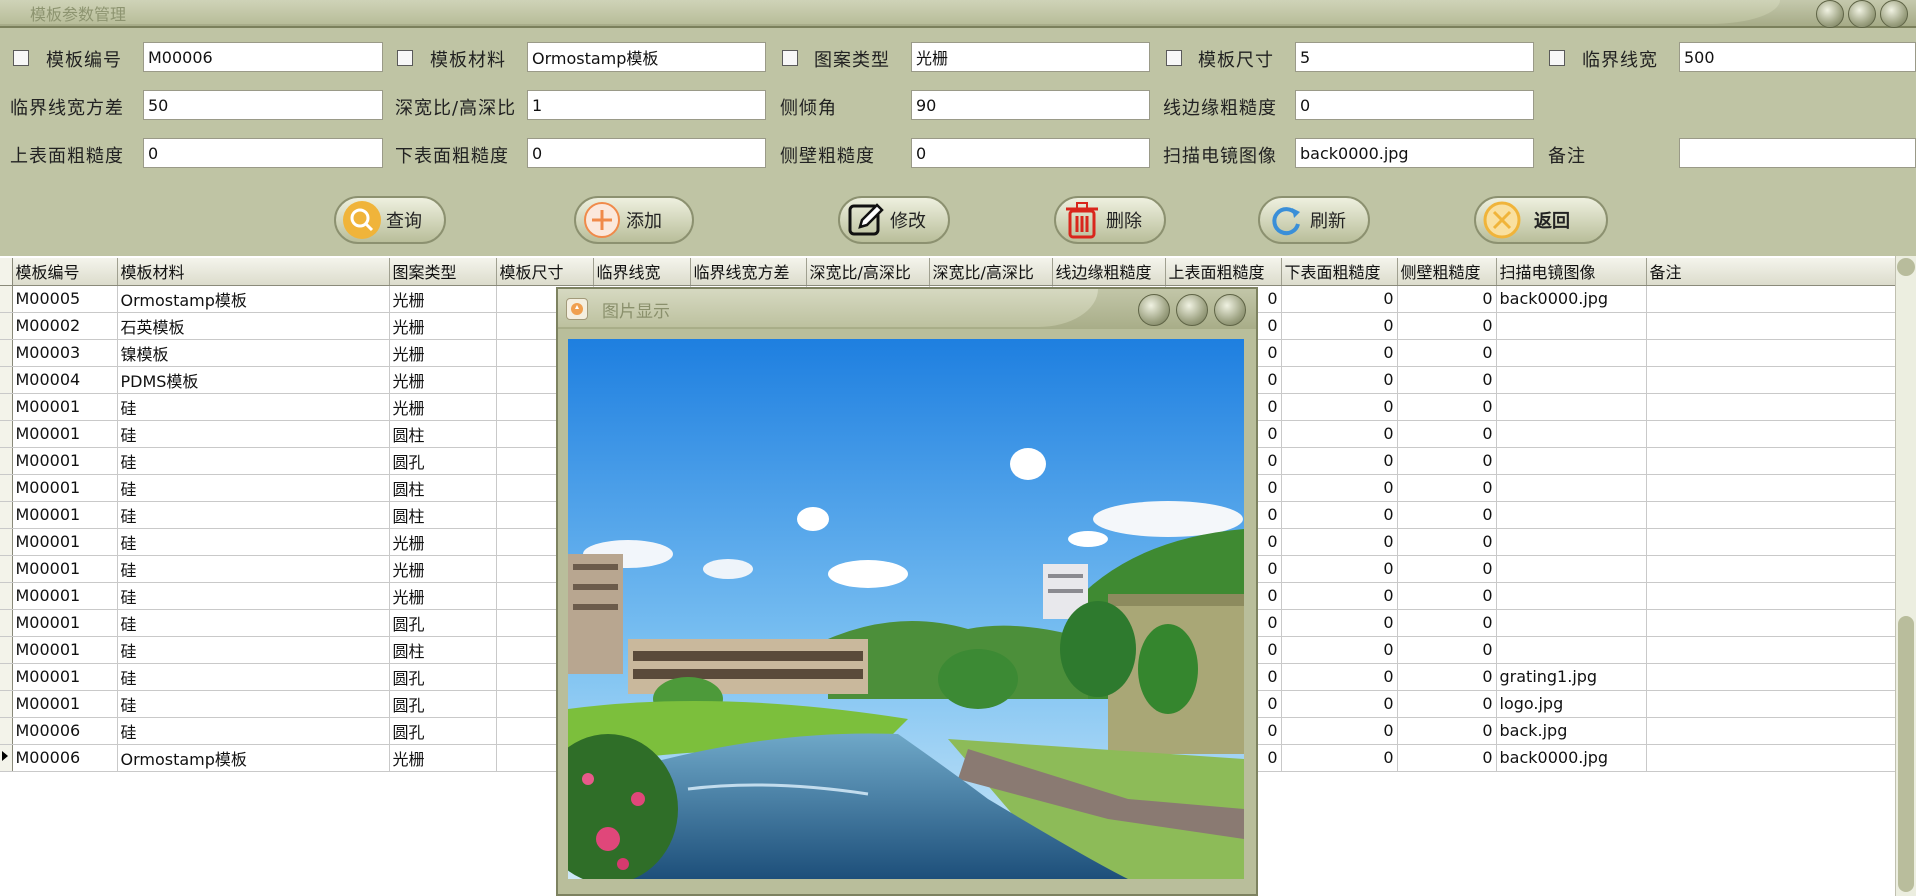  What do you see at coordinates (1154, 310) in the screenshot?
I see `dialog-minimize-button` at bounding box center [1154, 310].